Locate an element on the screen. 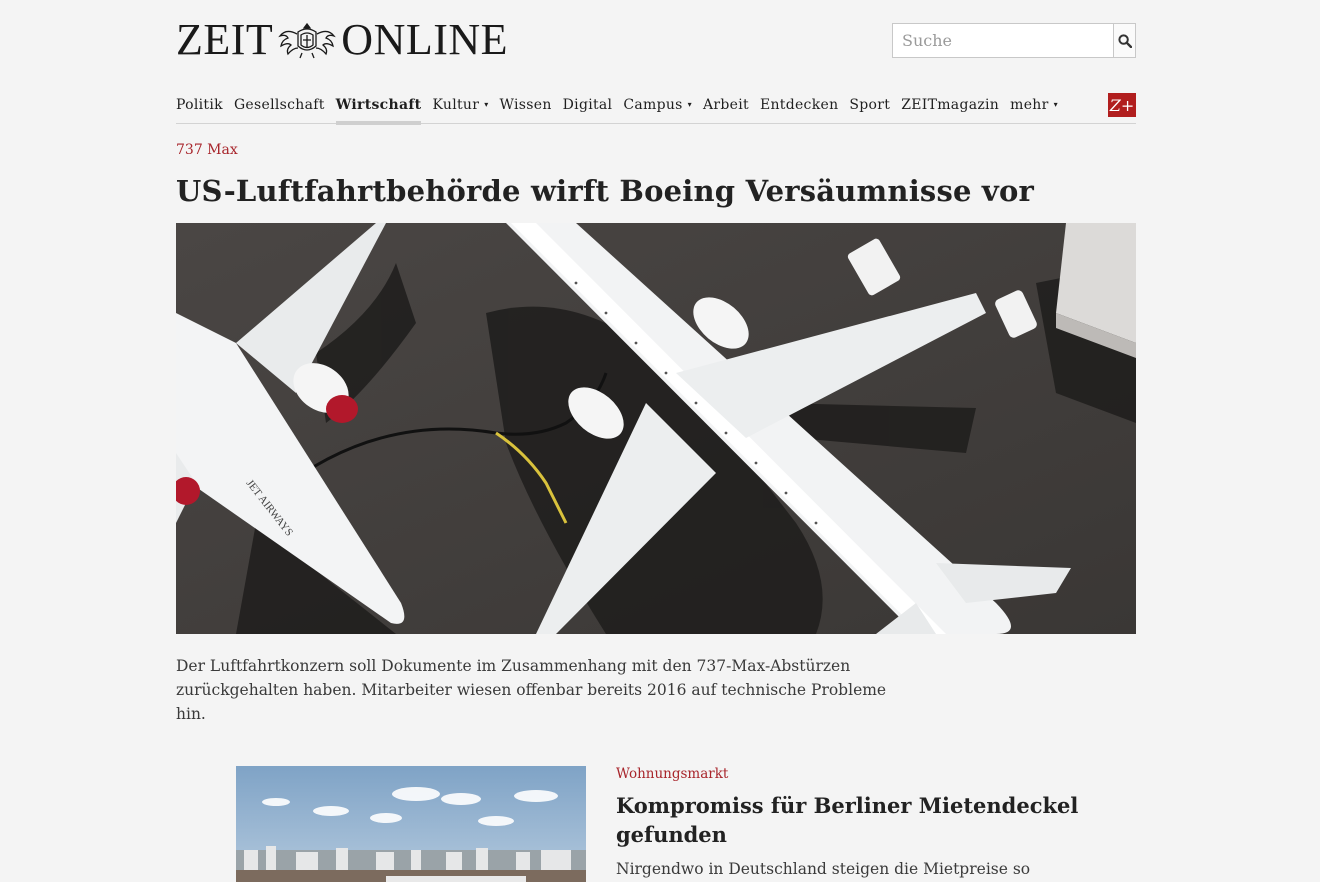 This screenshot has width=1320, height=882. nav-item-label: Arbeit is located at coordinates (725, 105).